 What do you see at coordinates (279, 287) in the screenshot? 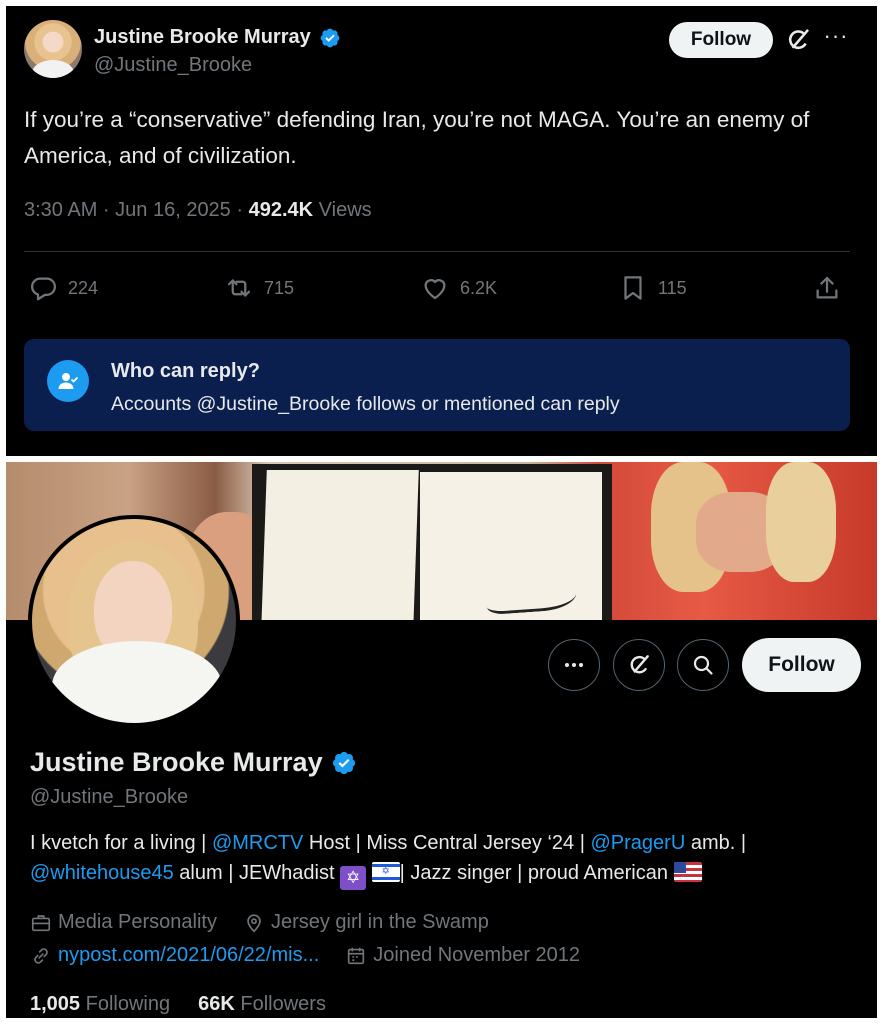
I see `repost-count: 715` at bounding box center [279, 287].